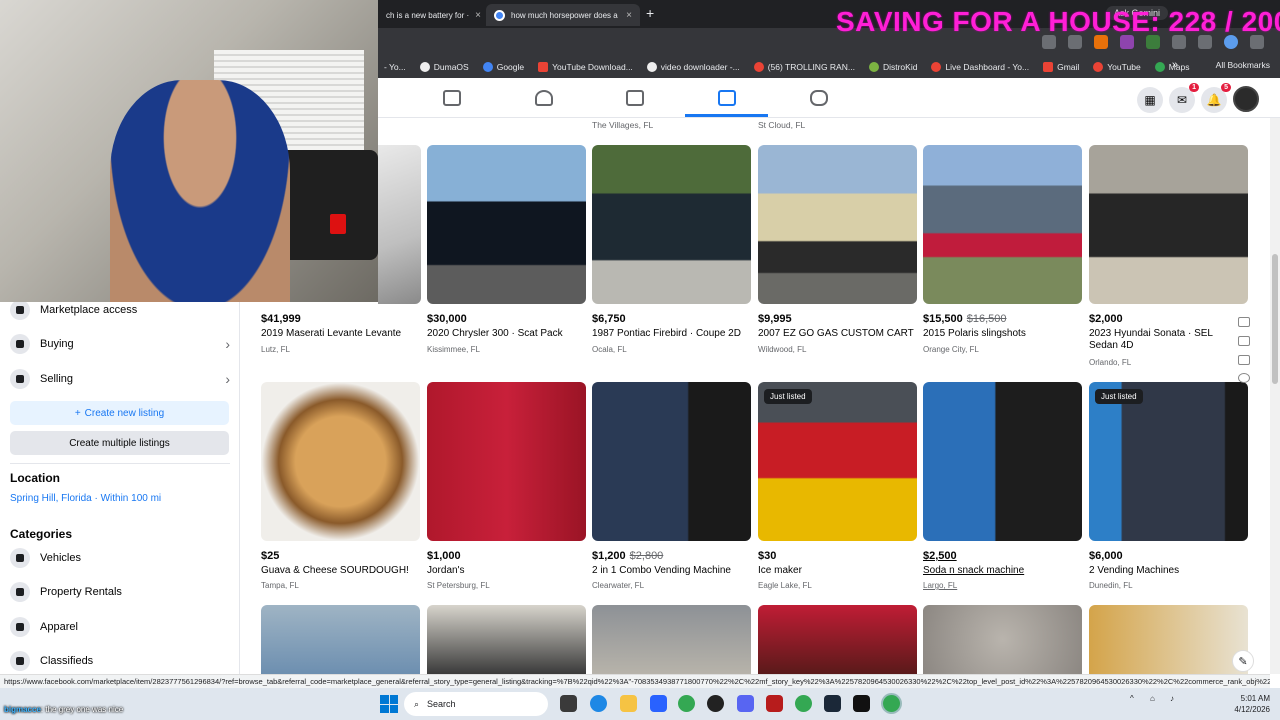  Describe the element at coordinates (452, 98) in the screenshot. I see `home-icon` at that location.